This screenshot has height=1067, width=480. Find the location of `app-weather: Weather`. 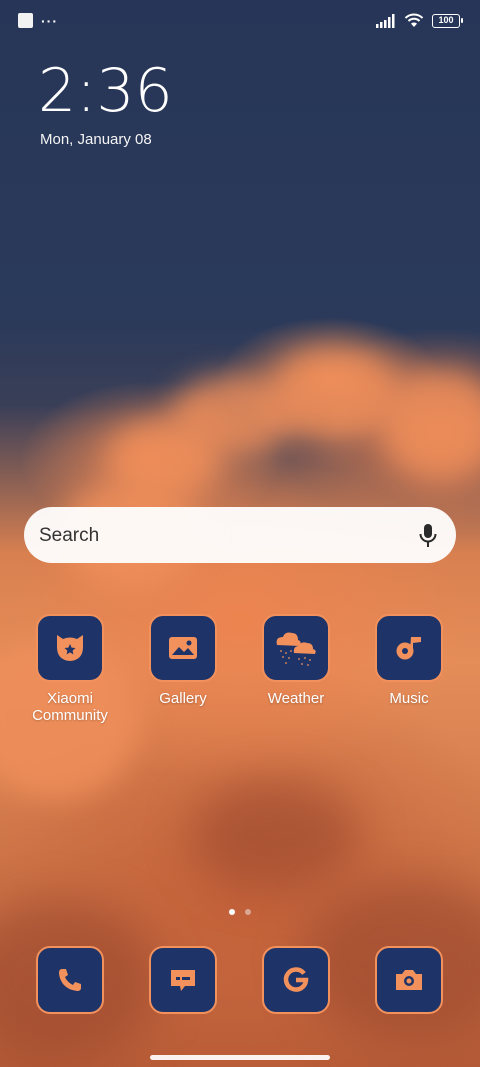

app-weather: Weather is located at coordinates (296, 660).